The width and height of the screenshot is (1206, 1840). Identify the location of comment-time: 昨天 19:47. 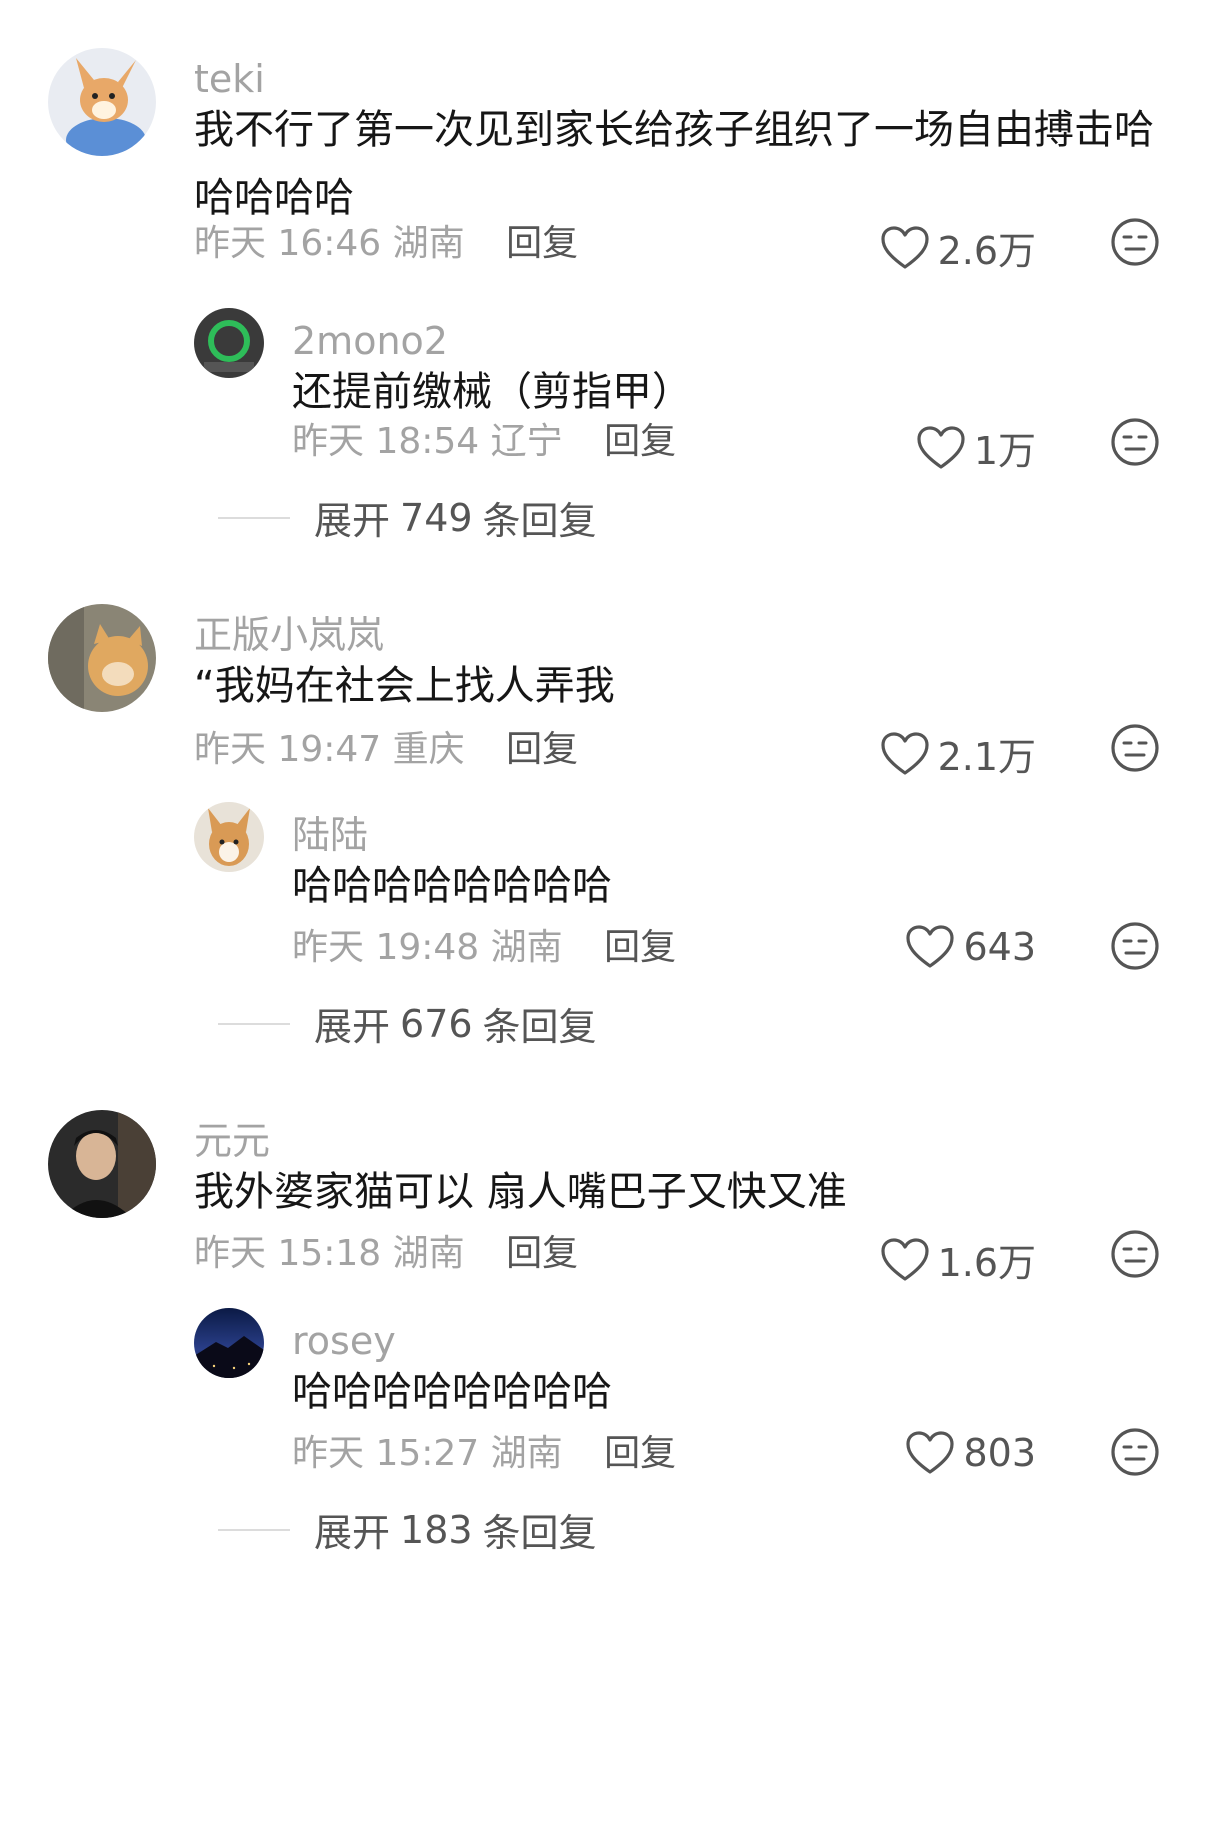
(288, 749).